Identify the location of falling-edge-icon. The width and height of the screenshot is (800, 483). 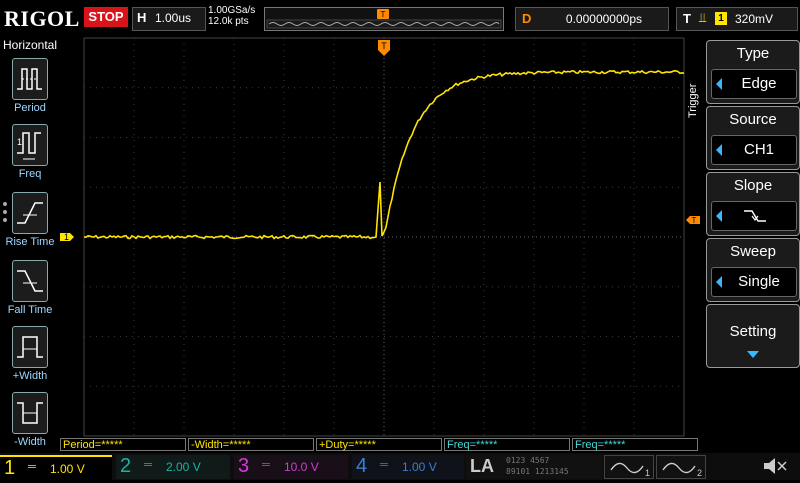
(755, 216).